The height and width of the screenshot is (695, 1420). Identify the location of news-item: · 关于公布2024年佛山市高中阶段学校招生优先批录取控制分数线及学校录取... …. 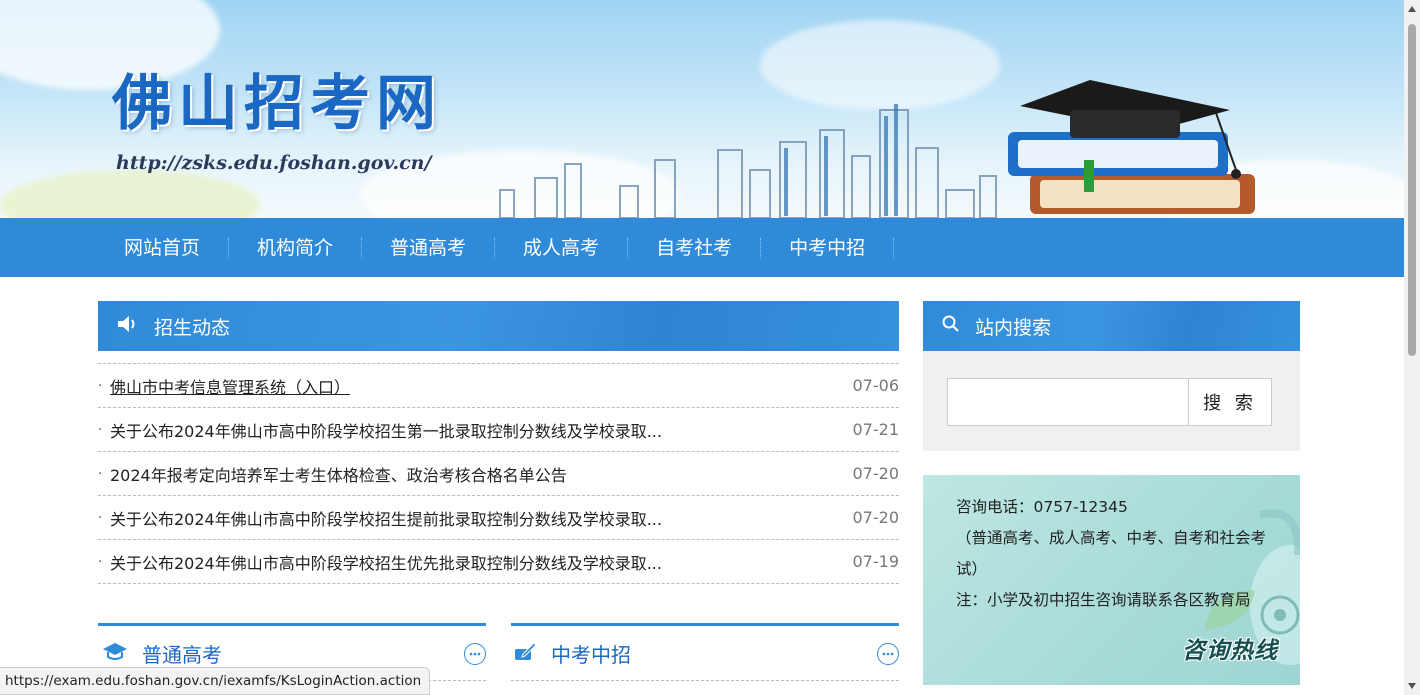
(498, 562).